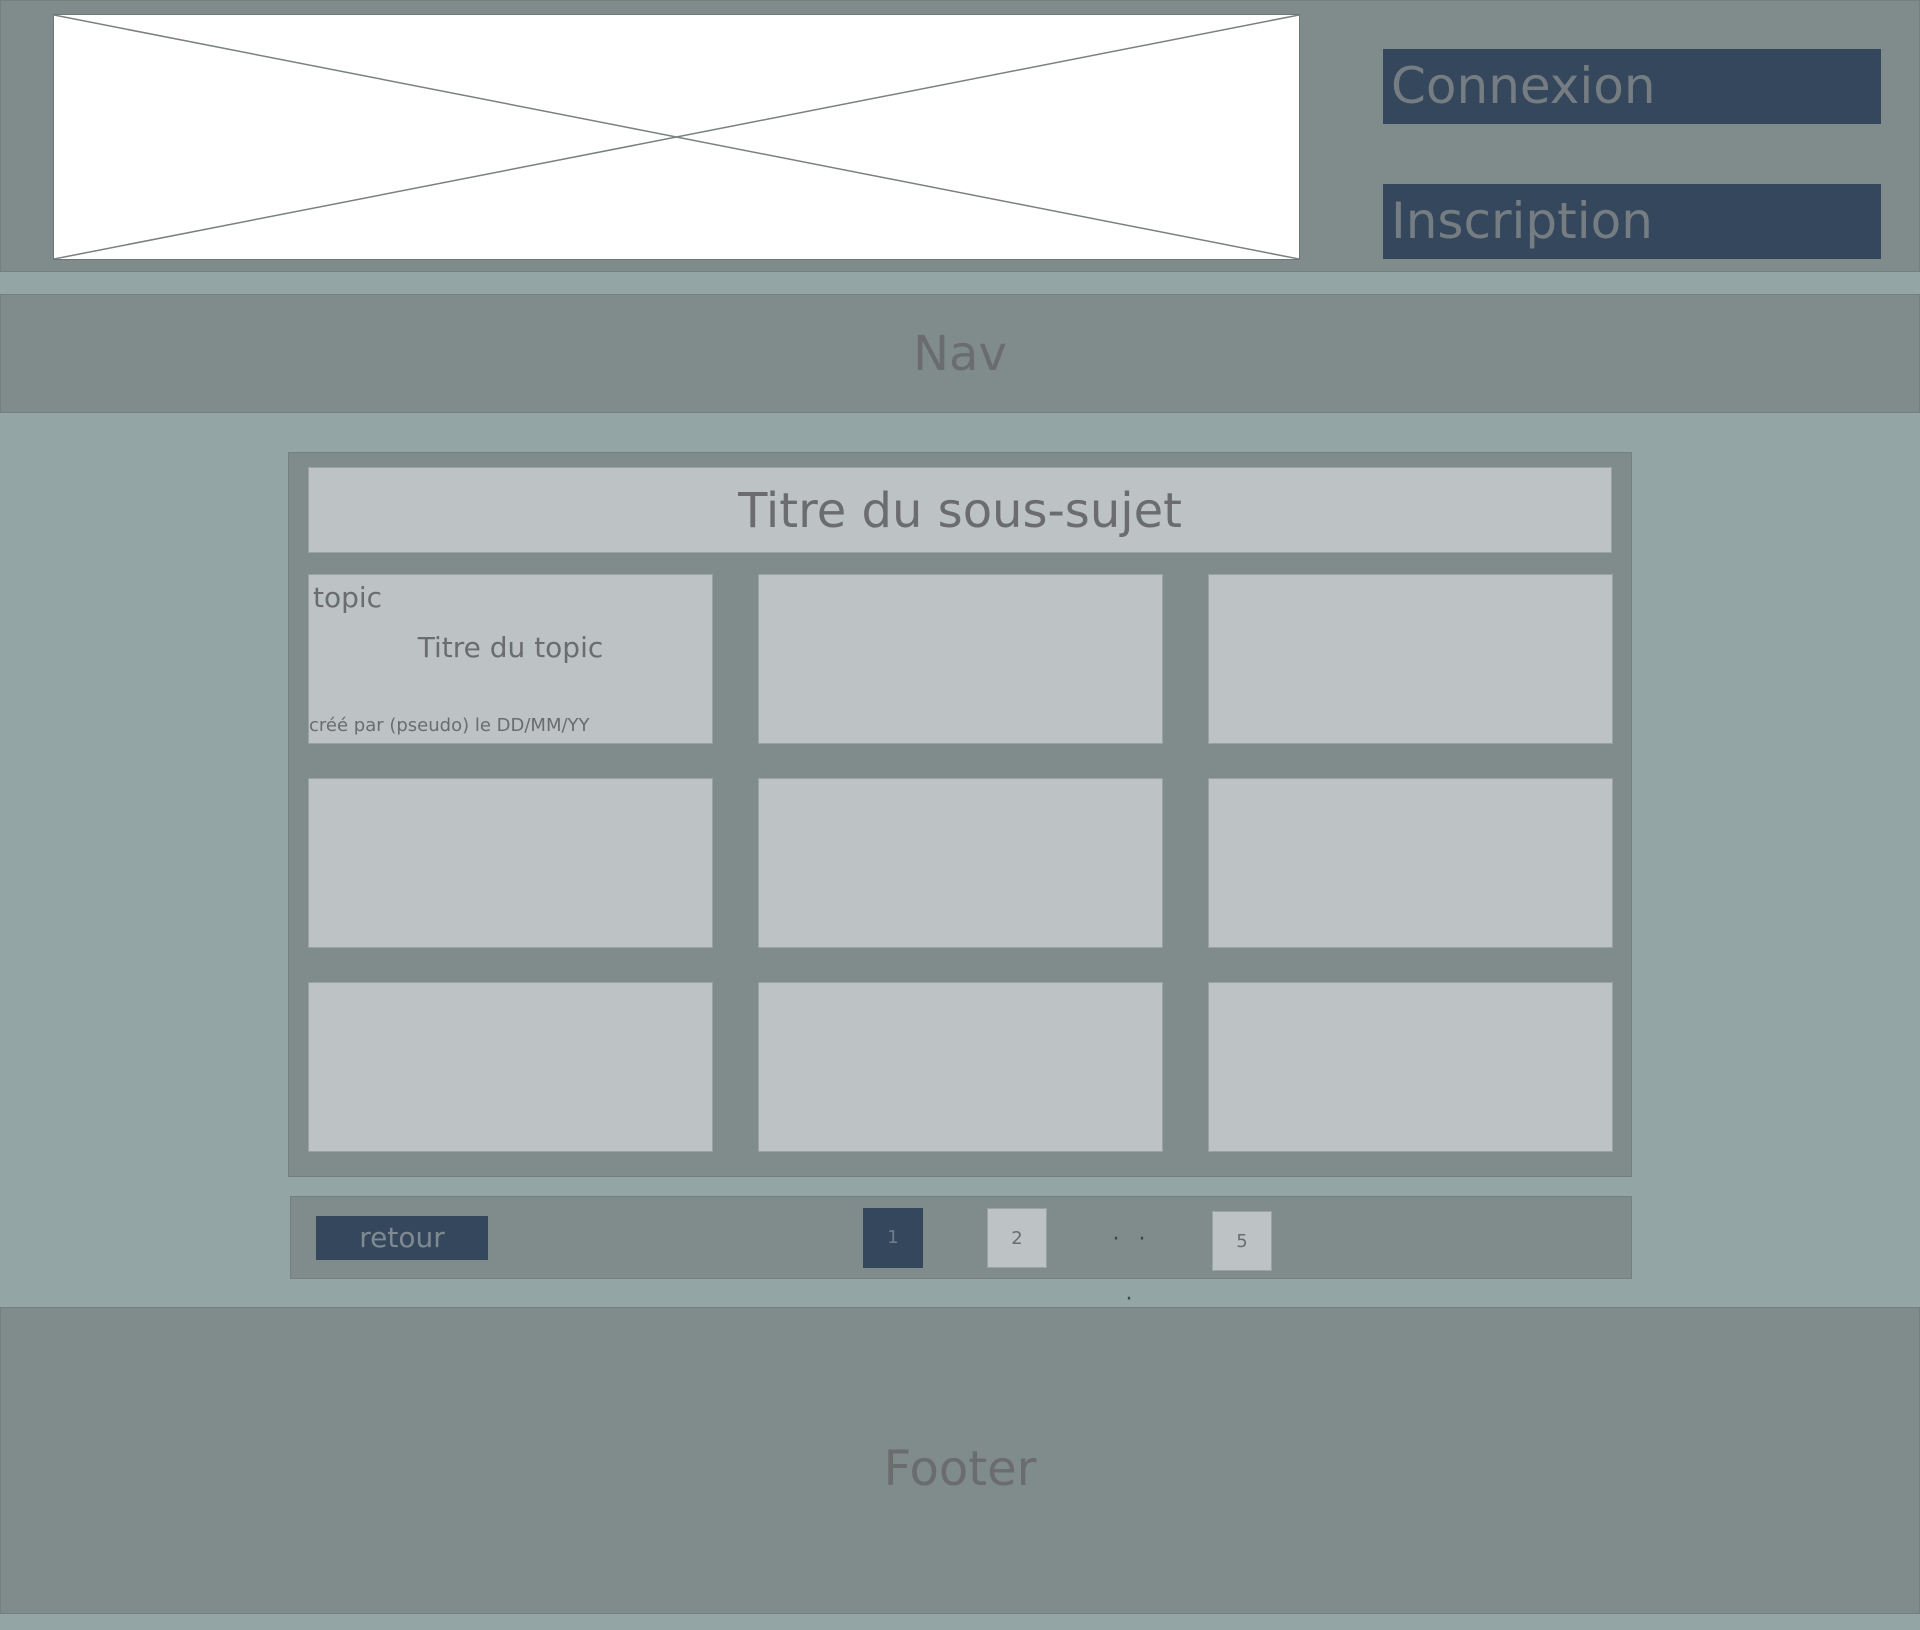 This screenshot has width=1920, height=1630. What do you see at coordinates (1632, 86) in the screenshot?
I see `login-button: Connexion` at bounding box center [1632, 86].